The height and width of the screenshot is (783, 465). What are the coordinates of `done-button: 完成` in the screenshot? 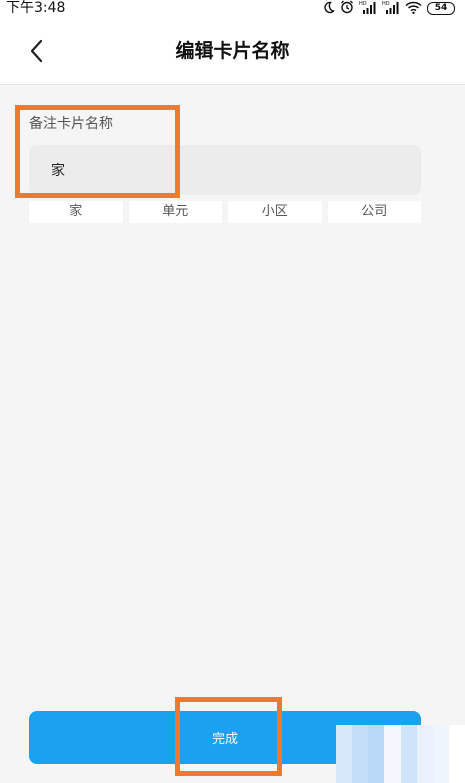 It's located at (225, 737).